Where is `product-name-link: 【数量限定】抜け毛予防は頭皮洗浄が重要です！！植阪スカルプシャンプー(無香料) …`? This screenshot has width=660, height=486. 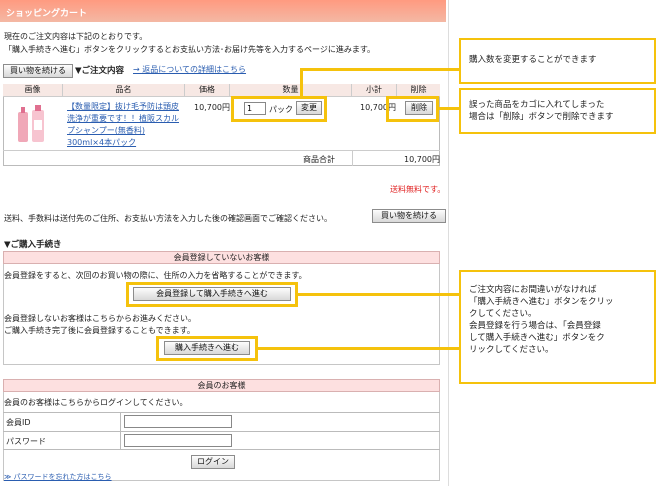 product-name-link: 【数量限定】抜け毛予防は頭皮洗浄が重要です！！植阪スカルプシャンプー(無香料) … is located at coordinates (124, 125).